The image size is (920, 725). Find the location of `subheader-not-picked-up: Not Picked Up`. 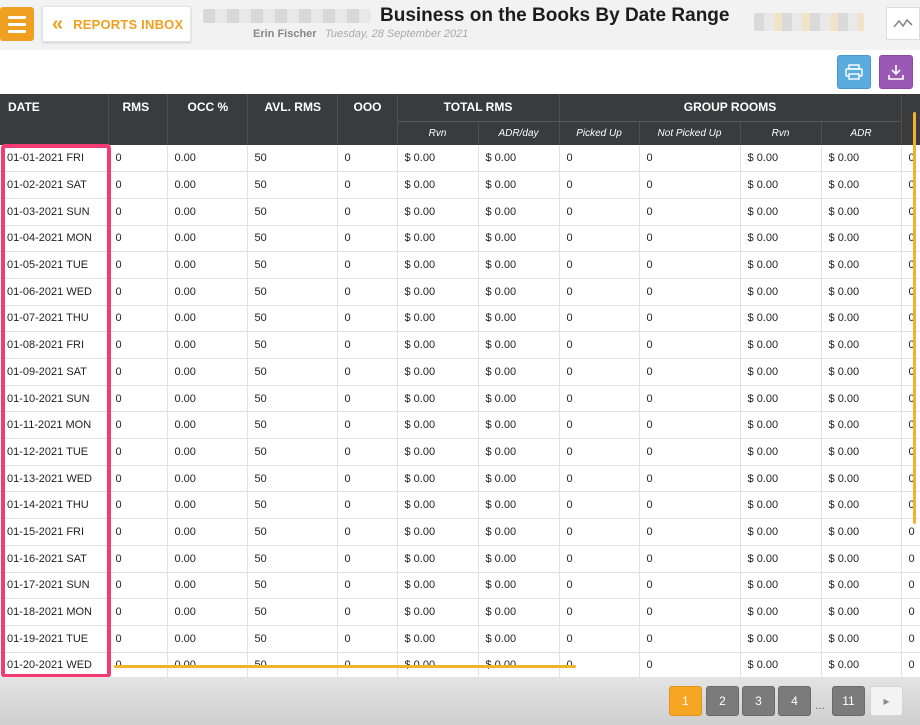

subheader-not-picked-up: Not Picked Up is located at coordinates (690, 133).